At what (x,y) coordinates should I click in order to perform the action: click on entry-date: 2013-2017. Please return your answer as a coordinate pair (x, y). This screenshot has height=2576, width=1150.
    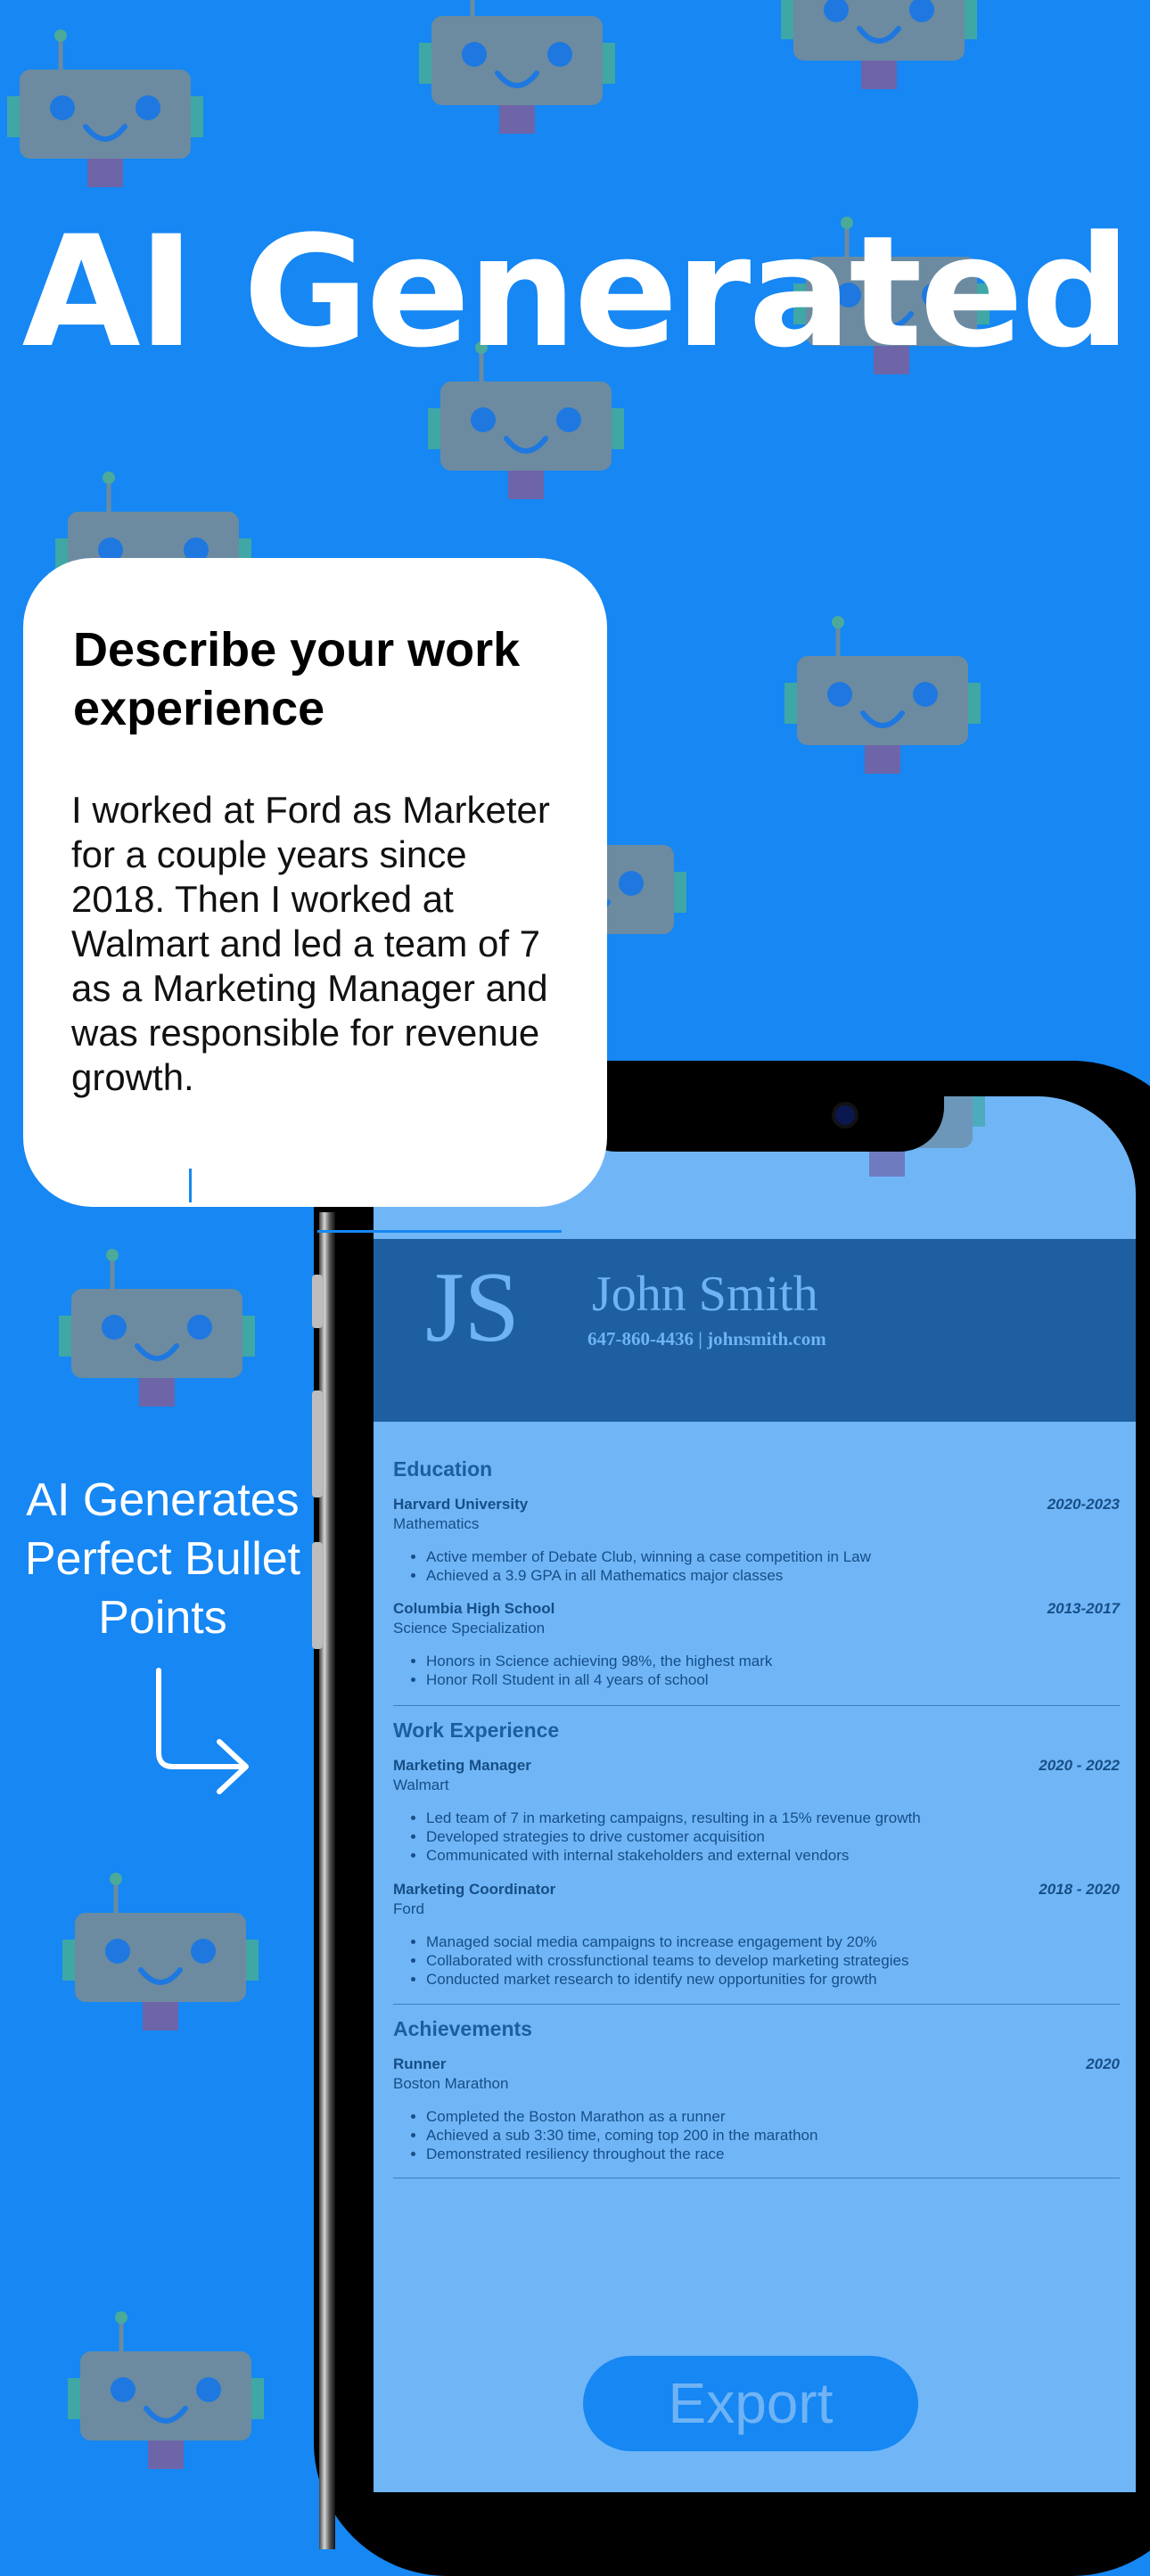
    Looking at the image, I should click on (1083, 1609).